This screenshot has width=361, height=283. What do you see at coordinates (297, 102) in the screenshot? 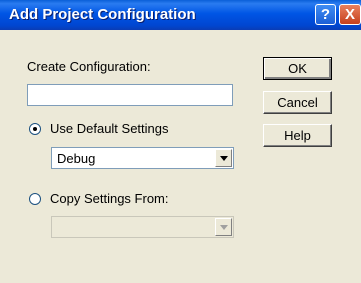
I see `cancel-button: Cancel` at bounding box center [297, 102].